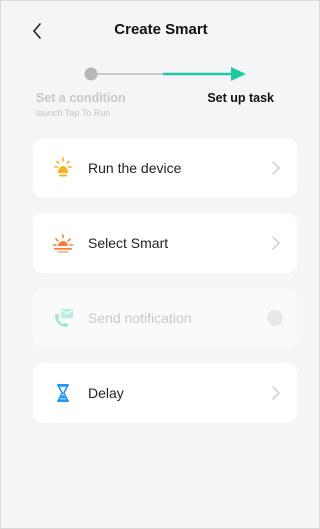 The image size is (320, 529). What do you see at coordinates (63, 168) in the screenshot?
I see `bulb-icon` at bounding box center [63, 168].